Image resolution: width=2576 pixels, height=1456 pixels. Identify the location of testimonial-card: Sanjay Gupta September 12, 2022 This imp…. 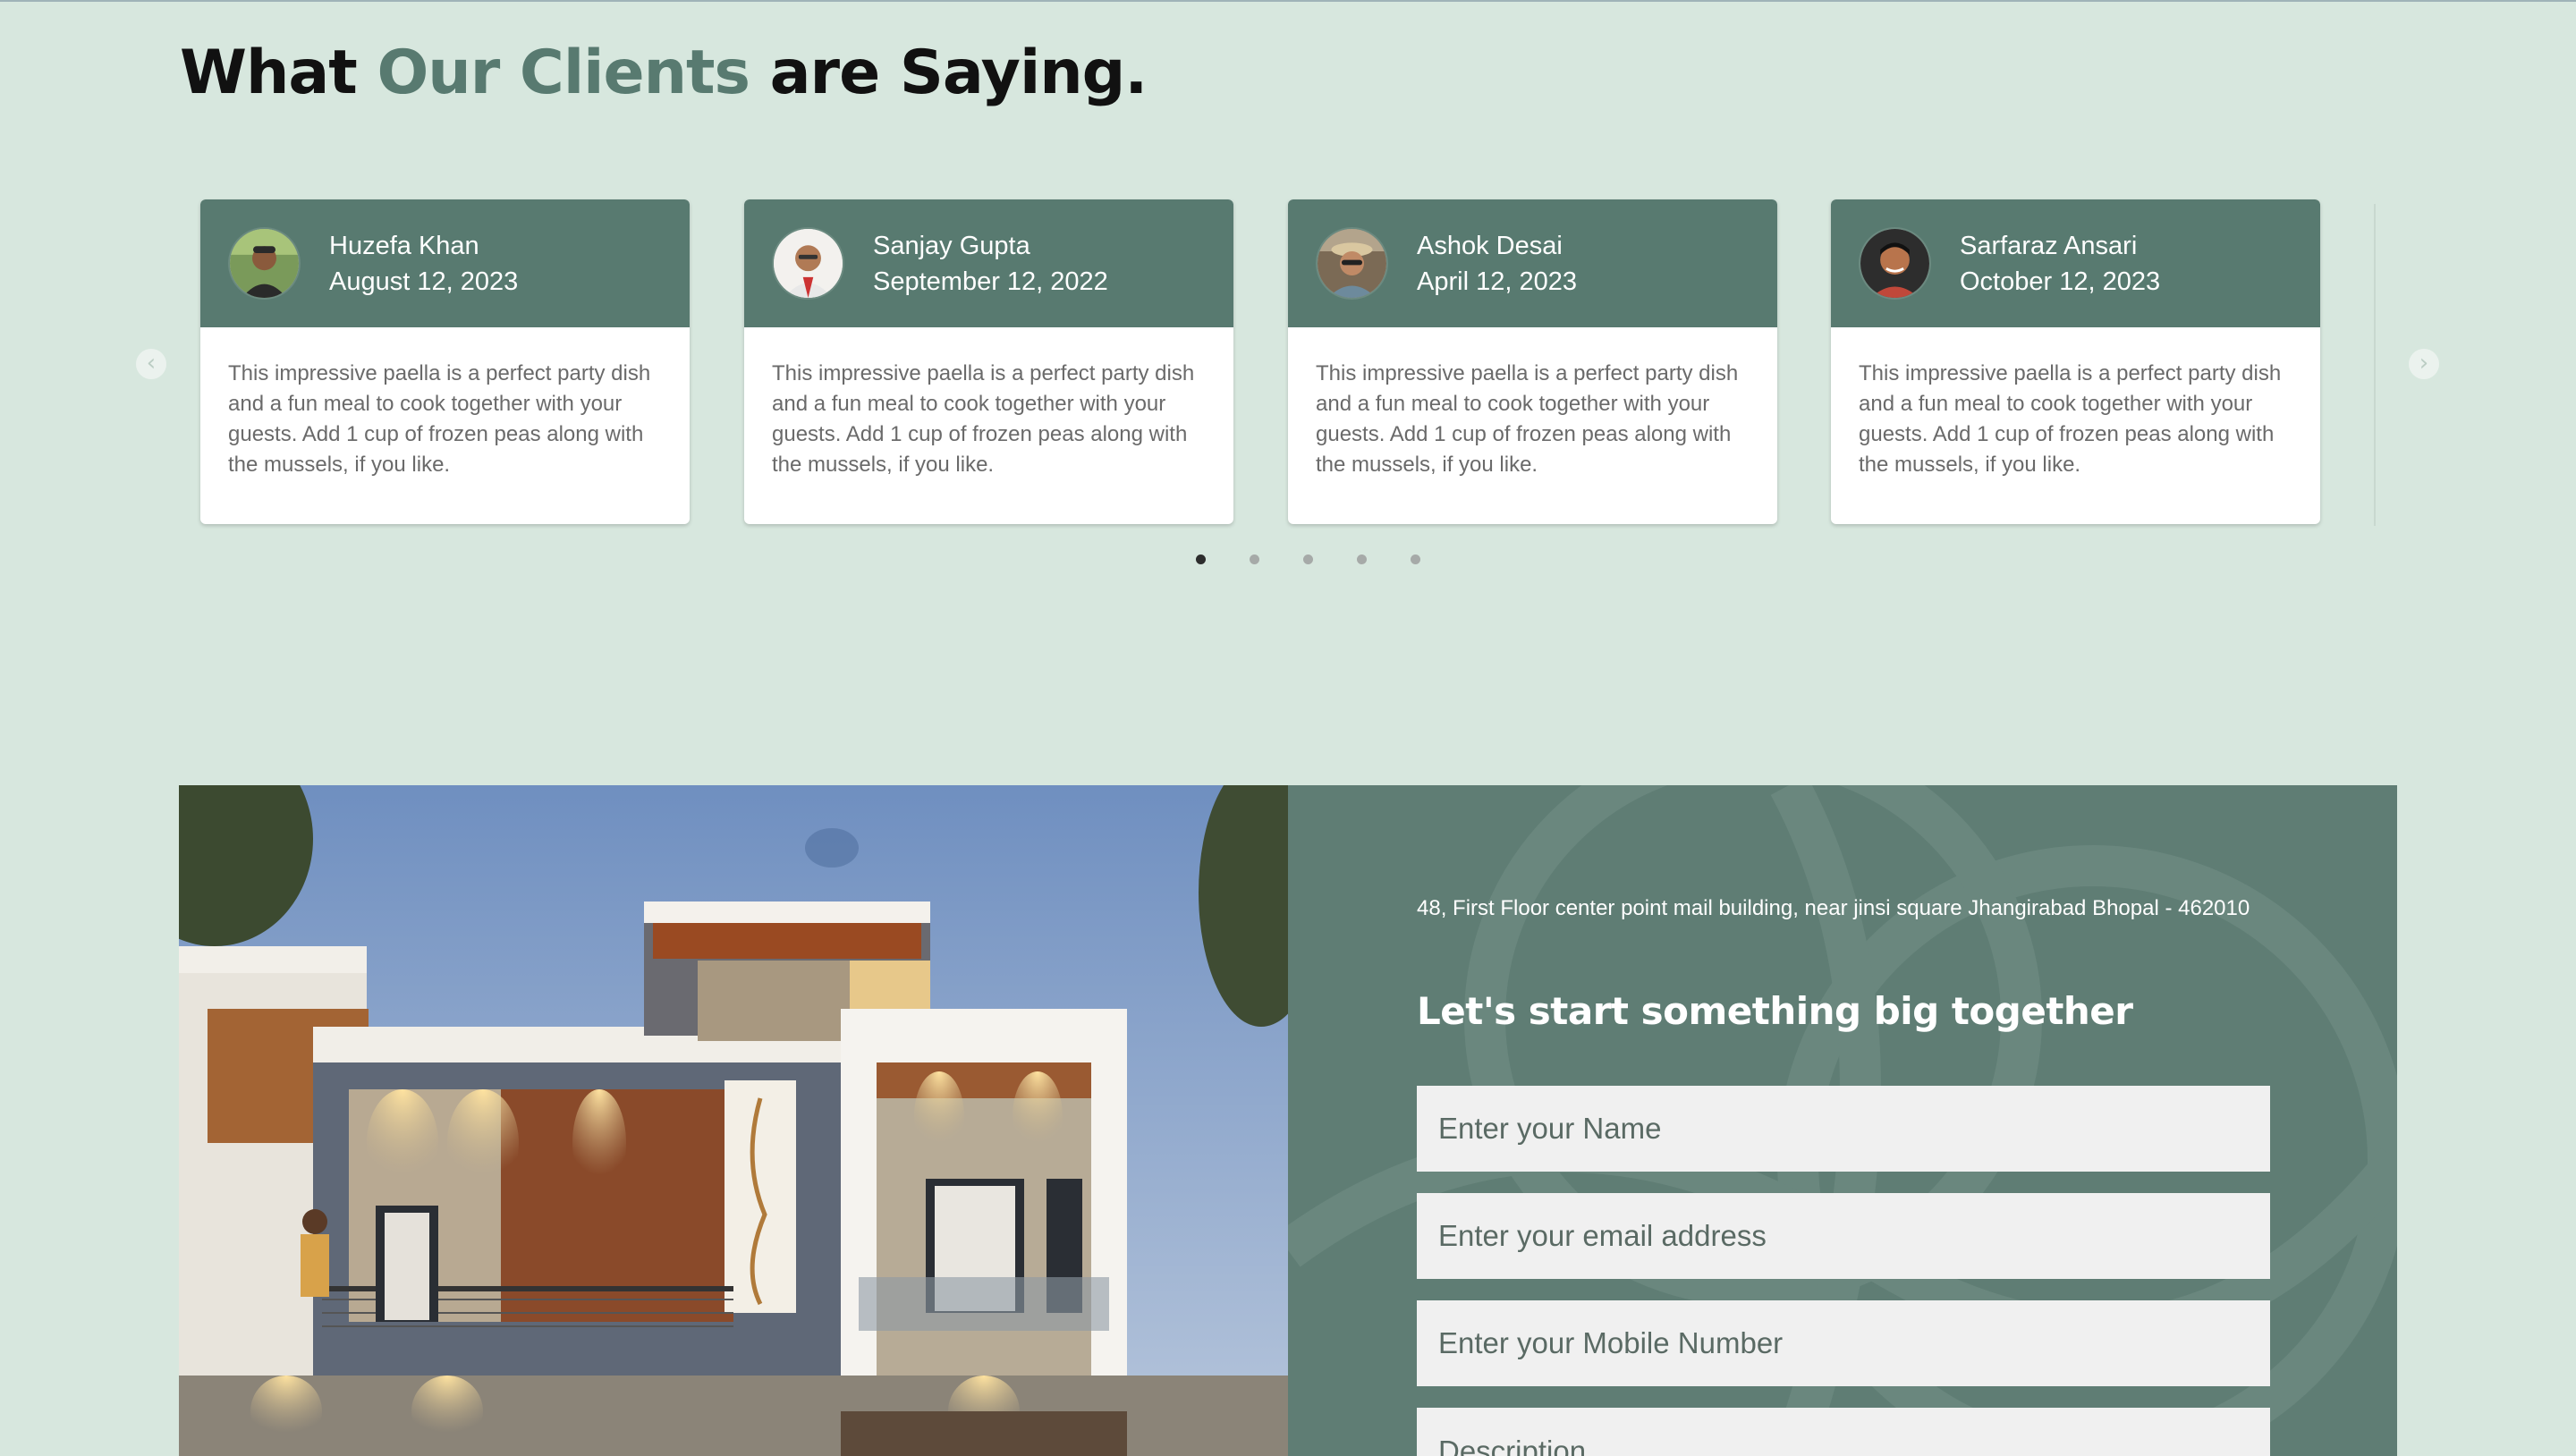
(988, 361).